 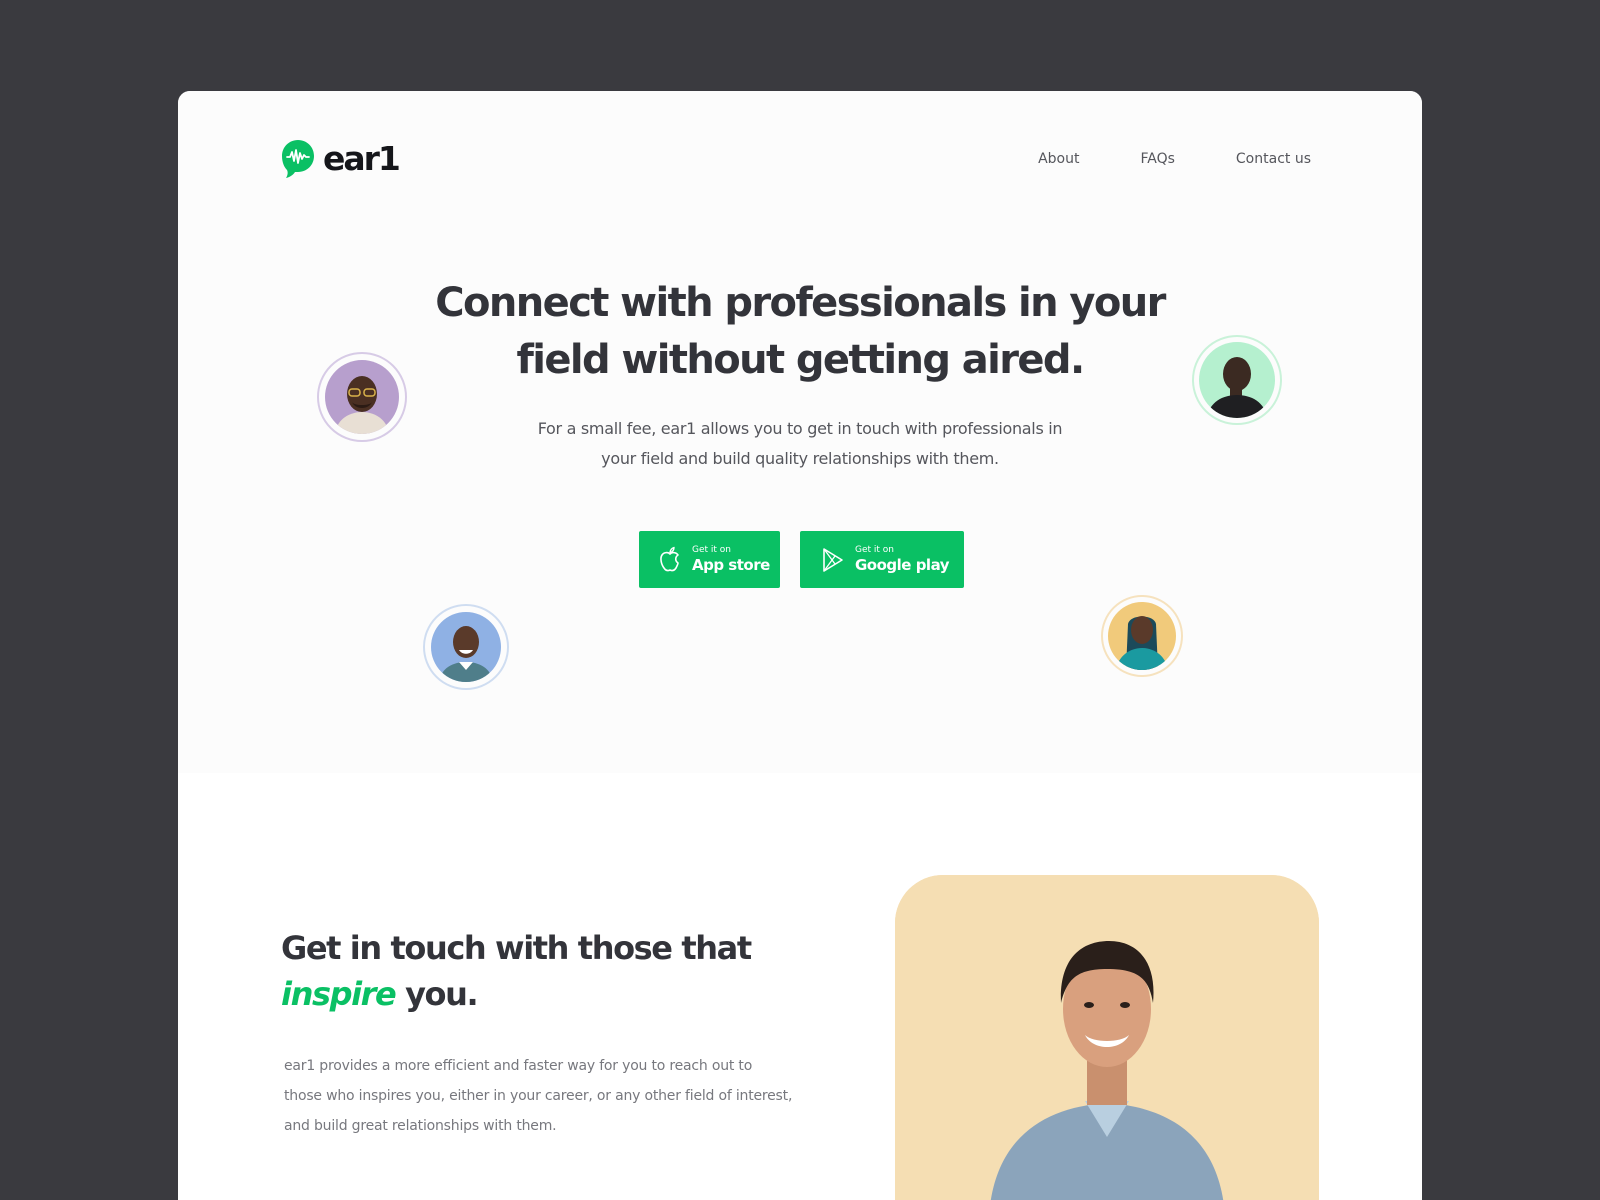 I want to click on google-play-small-label: Get it on, so click(x=875, y=549).